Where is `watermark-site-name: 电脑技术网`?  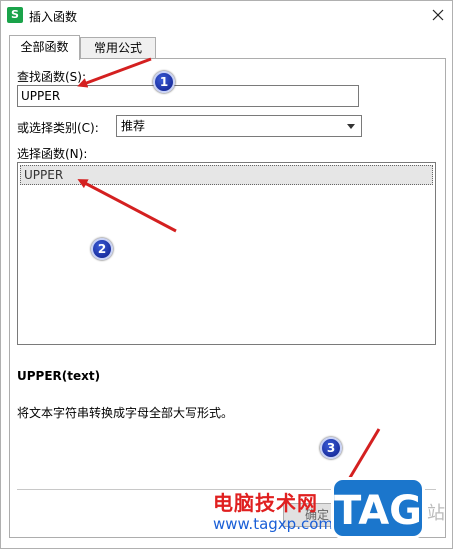 watermark-site-name: 电脑技术网 is located at coordinates (265, 503).